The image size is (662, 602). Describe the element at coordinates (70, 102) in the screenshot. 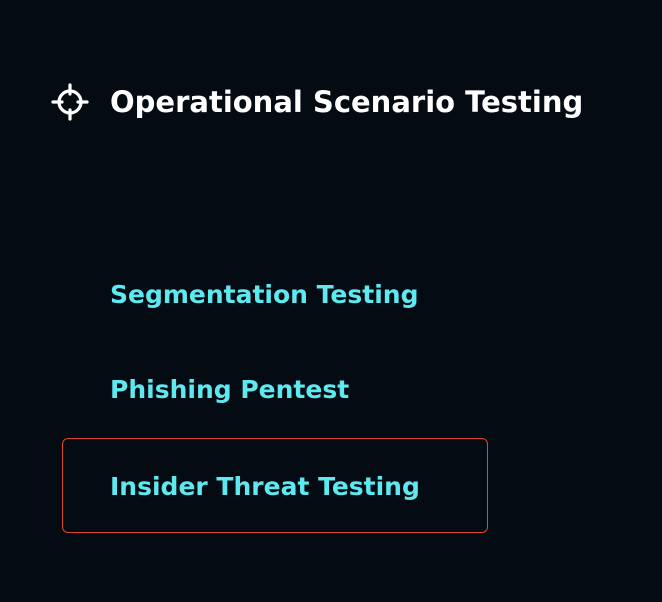

I see `crosshair-icon` at that location.